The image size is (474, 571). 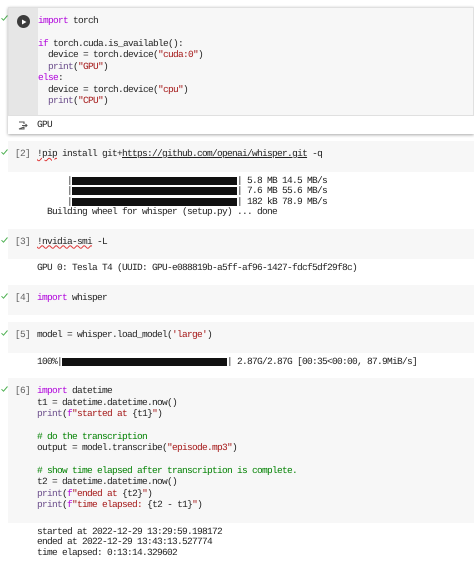 I want to click on output-text: | 182 kB 78.9 MB/s, so click(x=282, y=201).